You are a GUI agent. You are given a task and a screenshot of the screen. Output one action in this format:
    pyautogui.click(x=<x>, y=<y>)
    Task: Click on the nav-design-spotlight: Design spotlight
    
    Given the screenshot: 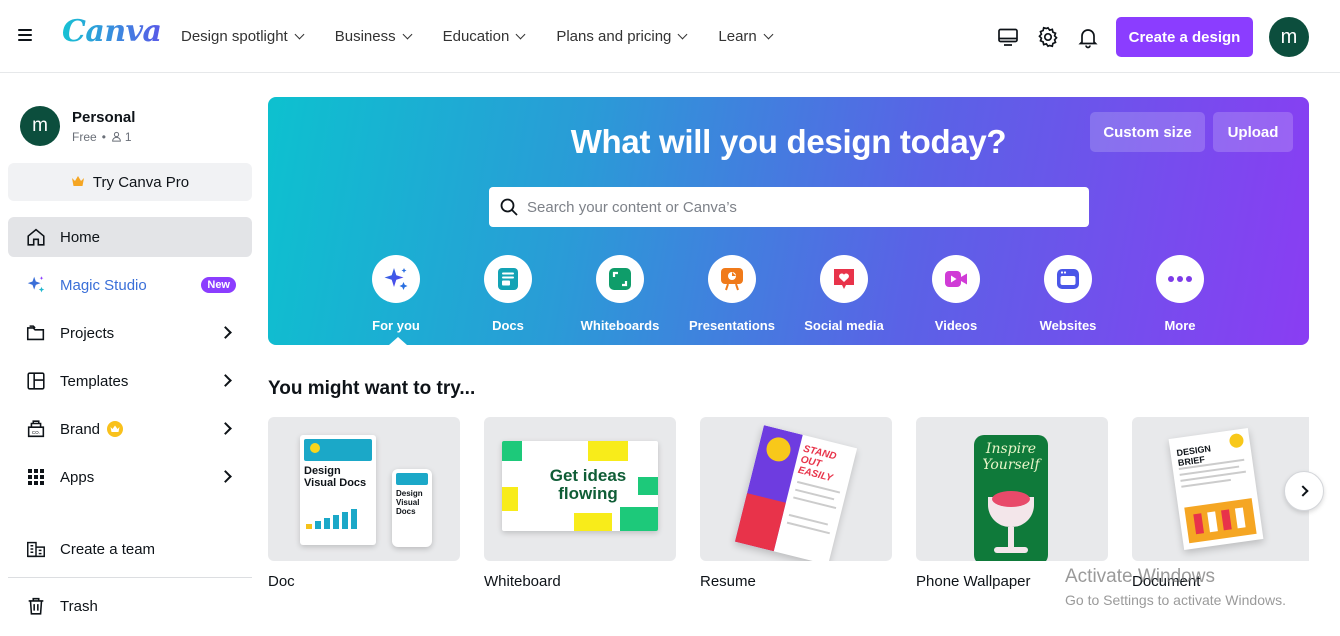 What is the action you would take?
    pyautogui.click(x=242, y=36)
    